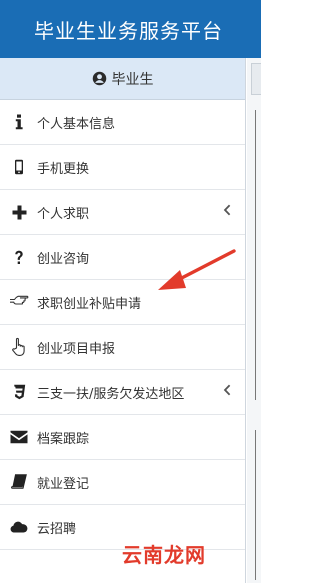 This screenshot has width=320, height=583. I want to click on app-header: 毕业生业务服务平台, so click(130, 29).